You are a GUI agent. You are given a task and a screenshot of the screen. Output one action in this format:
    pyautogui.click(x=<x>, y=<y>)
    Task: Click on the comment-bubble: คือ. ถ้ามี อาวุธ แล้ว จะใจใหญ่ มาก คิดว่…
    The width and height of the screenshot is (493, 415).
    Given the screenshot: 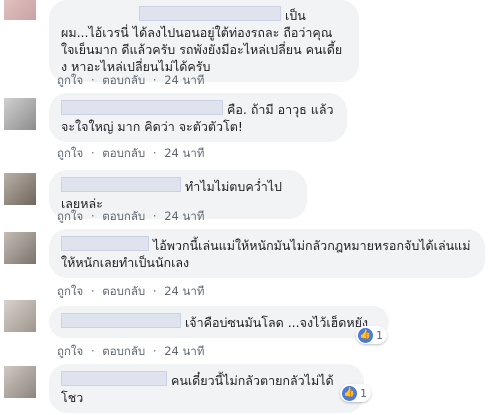 What is the action you would take?
    pyautogui.click(x=198, y=117)
    